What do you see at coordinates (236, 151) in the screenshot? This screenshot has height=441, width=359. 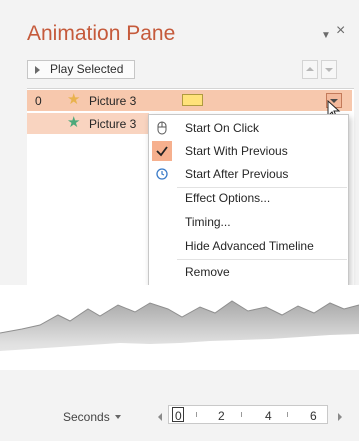 I see `menu-item-label: Start With Previous` at bounding box center [236, 151].